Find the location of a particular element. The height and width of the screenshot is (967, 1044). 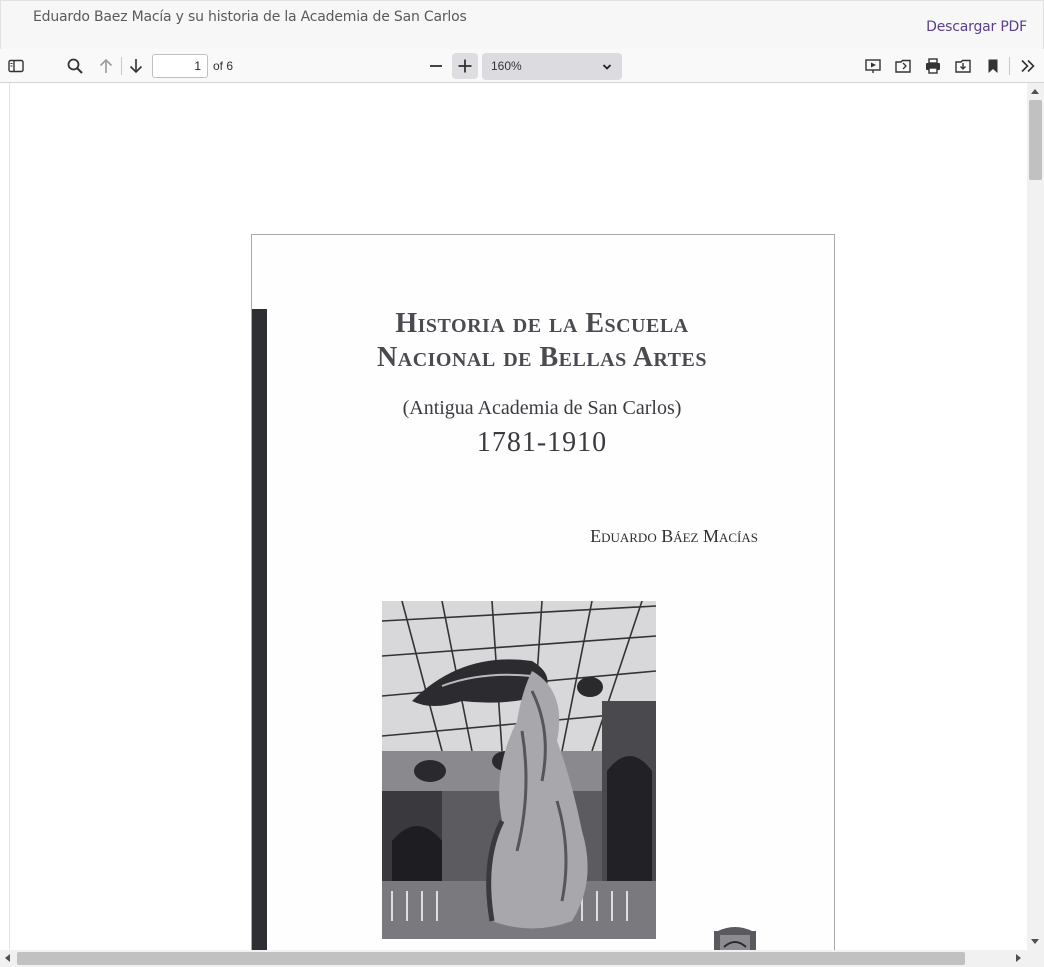

bookmark-icon is located at coordinates (993, 66).